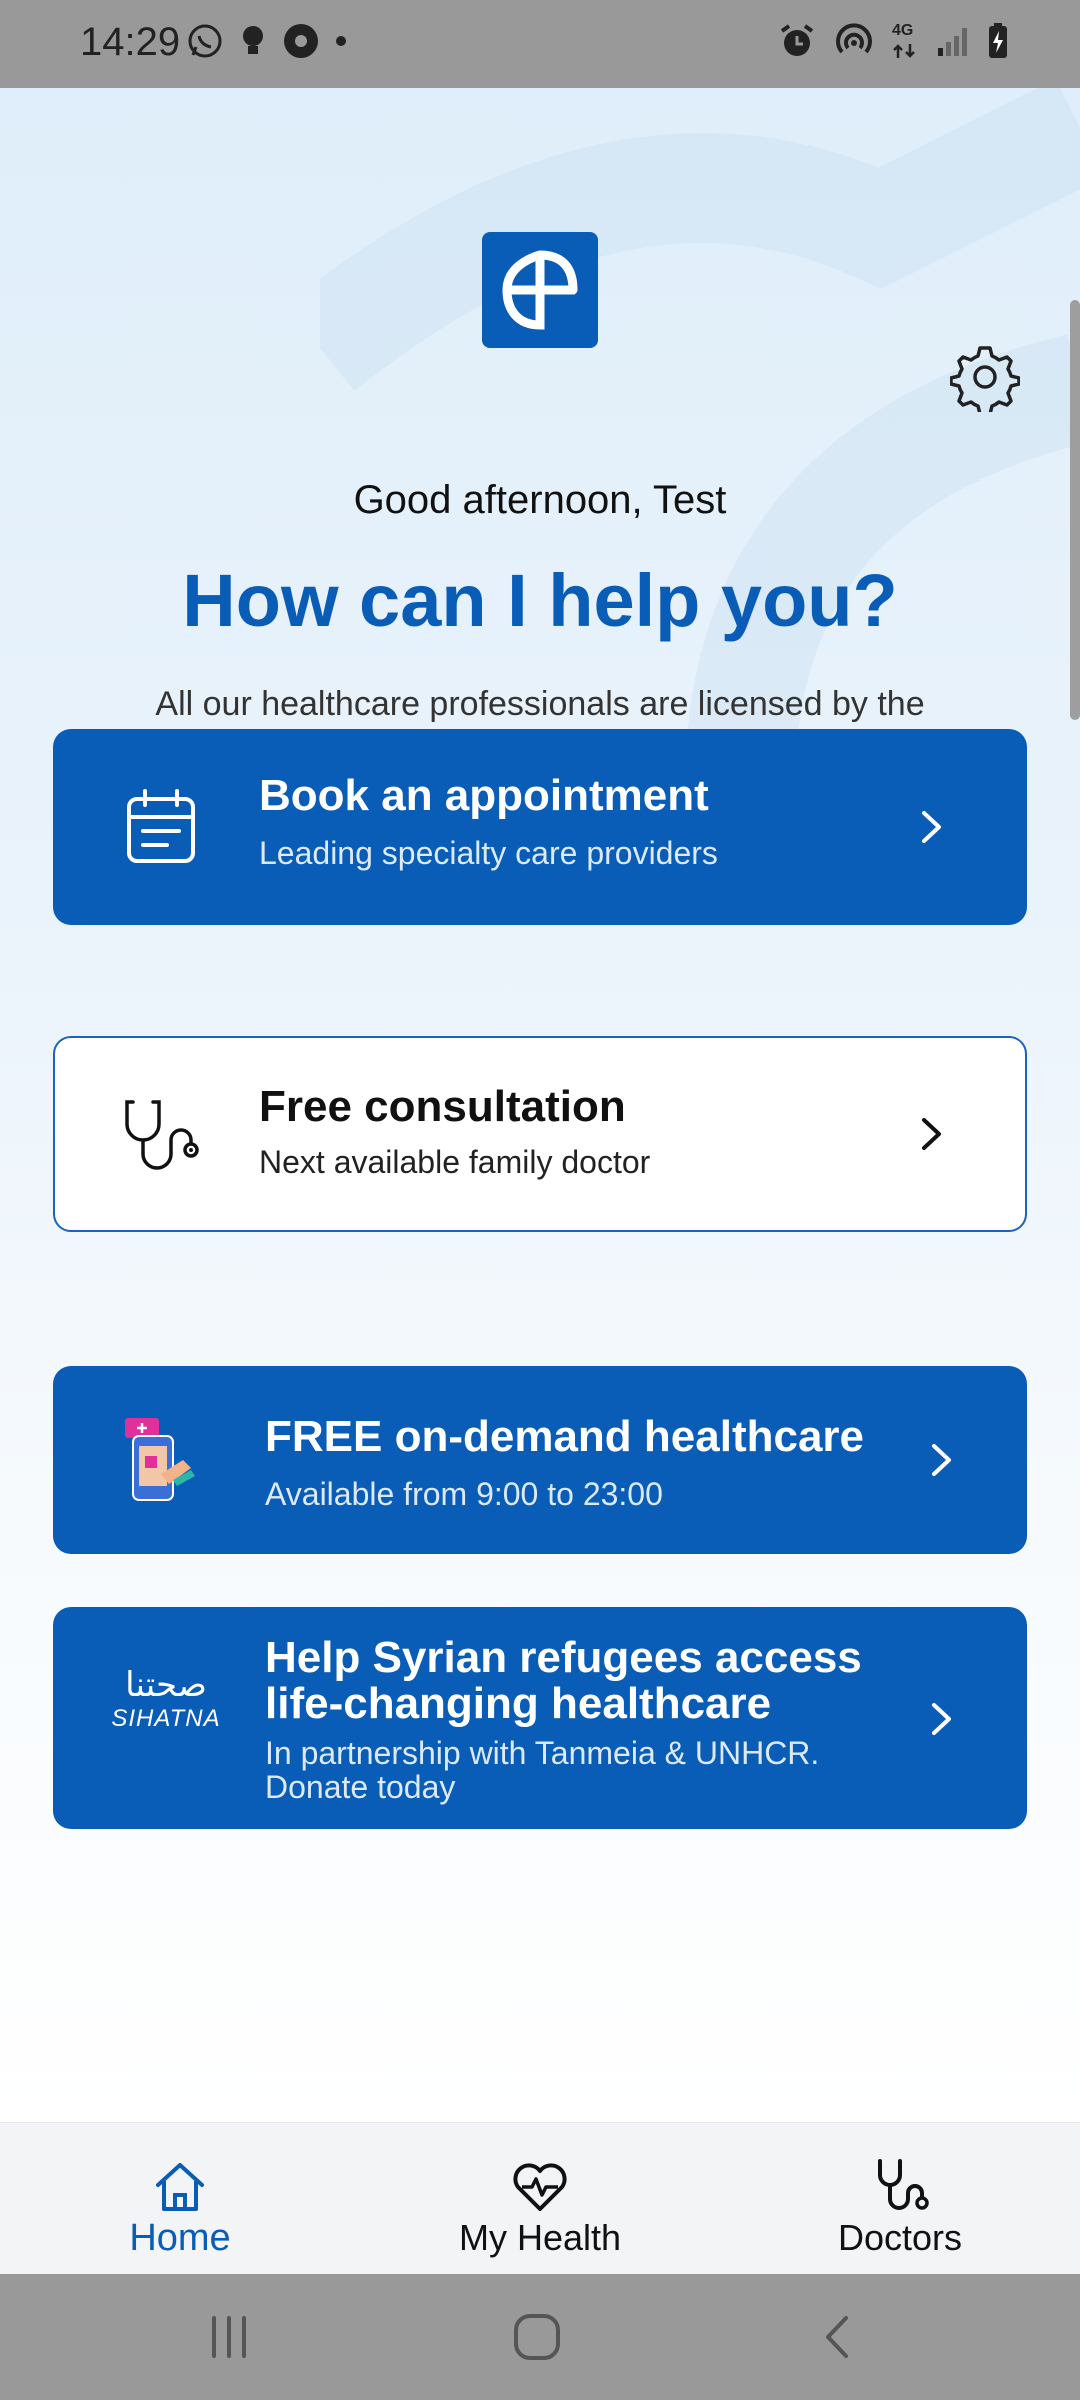  Describe the element at coordinates (229, 2337) in the screenshot. I see `recent-apps-button` at that location.